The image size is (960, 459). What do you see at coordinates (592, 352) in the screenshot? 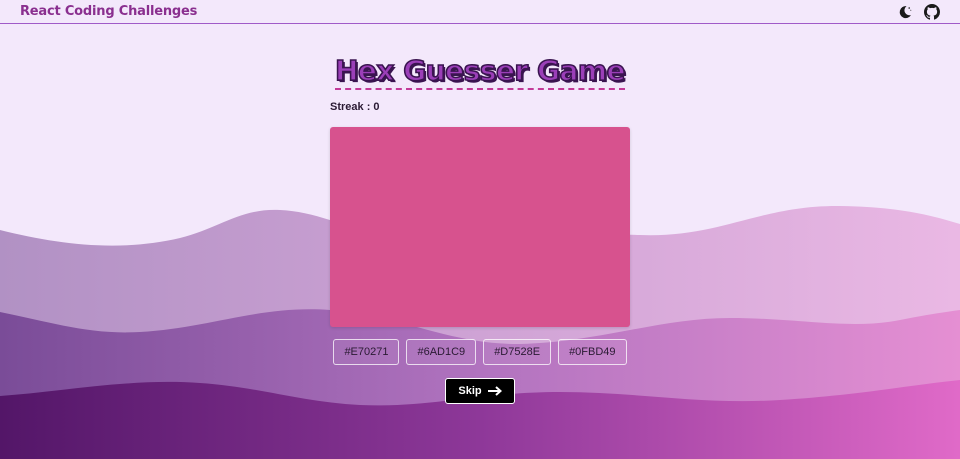
I see `option-button: #0FBD49` at bounding box center [592, 352].